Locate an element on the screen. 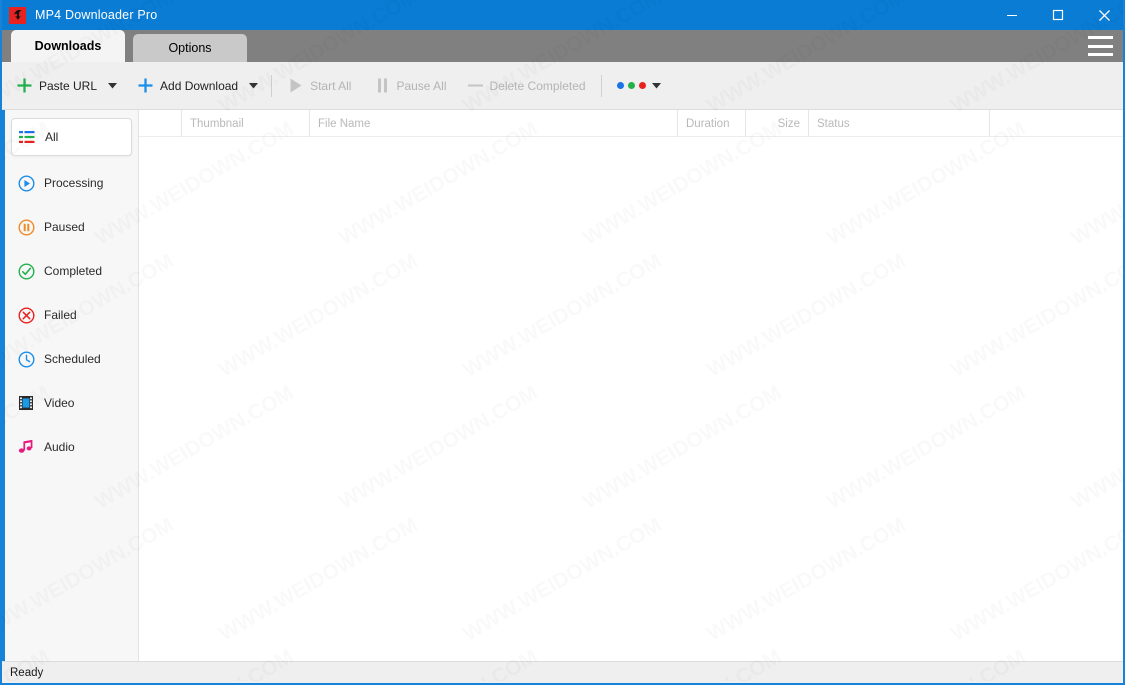  pause-all-button: Pause All is located at coordinates (410, 86).